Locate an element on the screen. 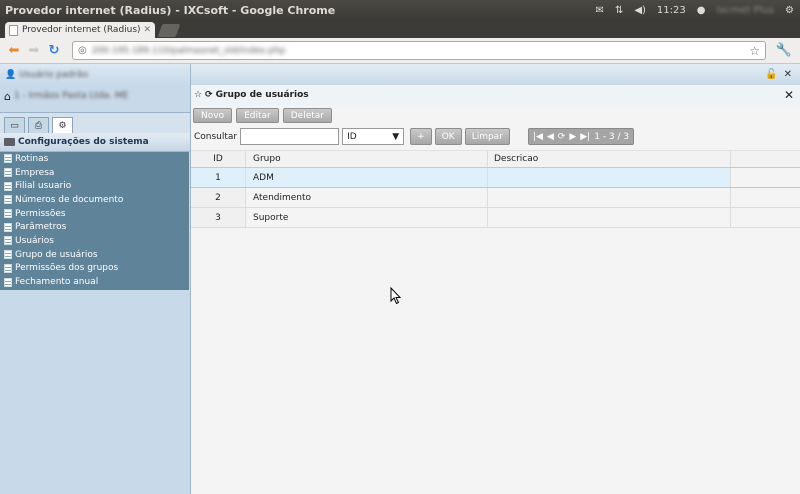  menu-item-label: Rotinas is located at coordinates (32, 158).